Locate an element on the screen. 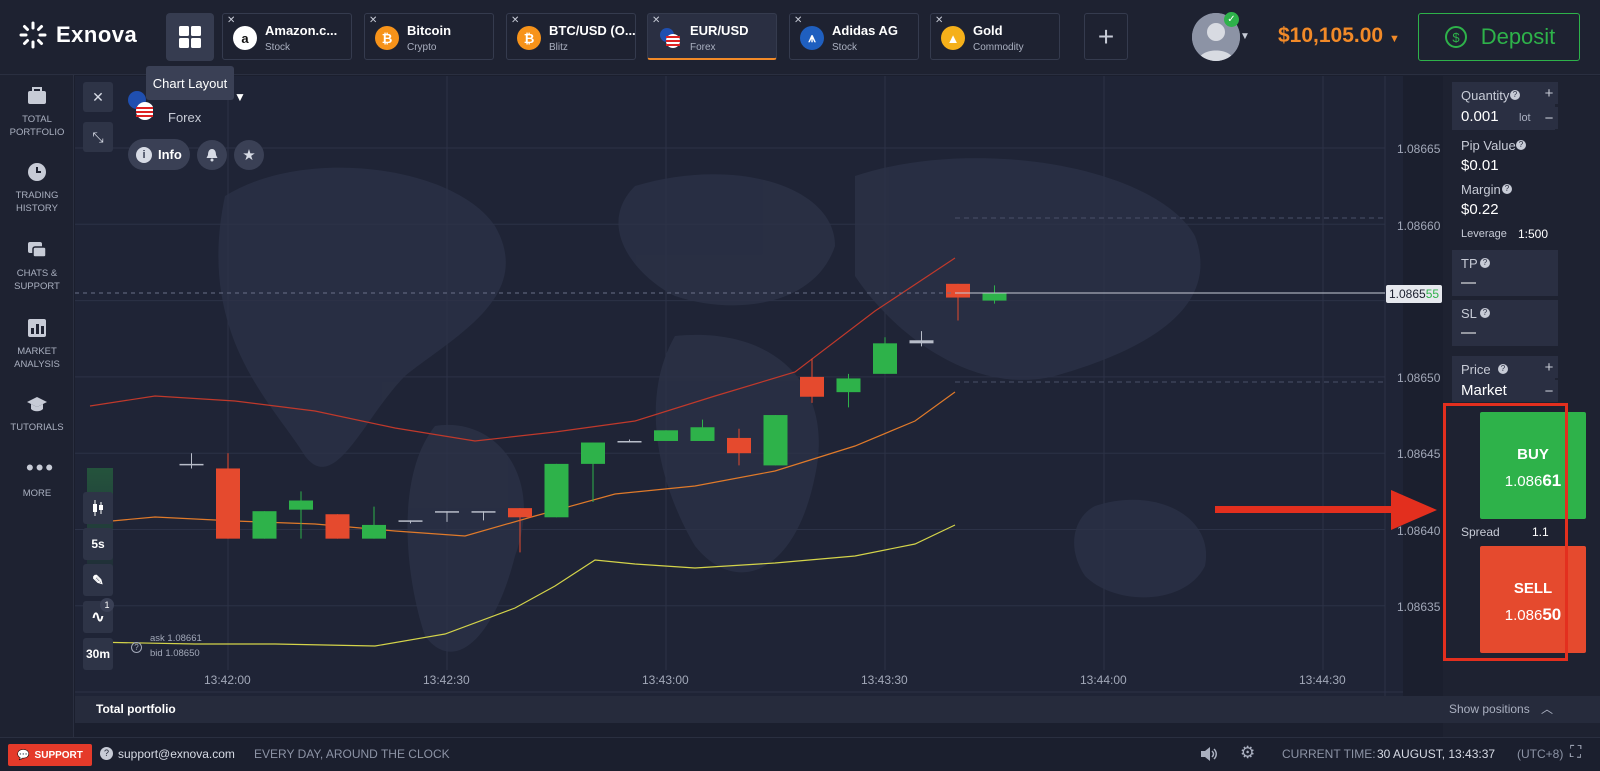  time-tick: 13:43:00 is located at coordinates (665, 680).